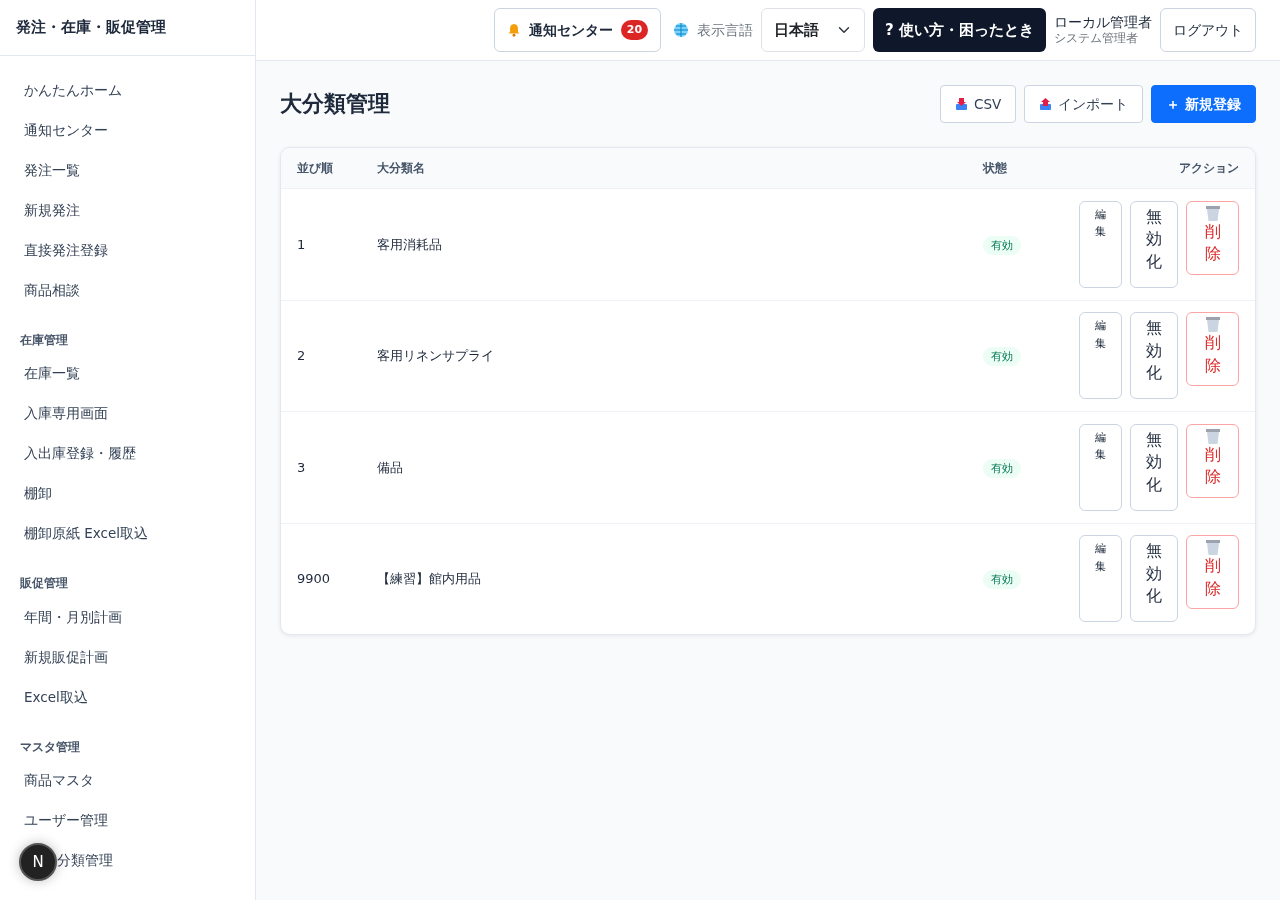  I want to click on sidebar-item: 在庫一覧, so click(127, 373).